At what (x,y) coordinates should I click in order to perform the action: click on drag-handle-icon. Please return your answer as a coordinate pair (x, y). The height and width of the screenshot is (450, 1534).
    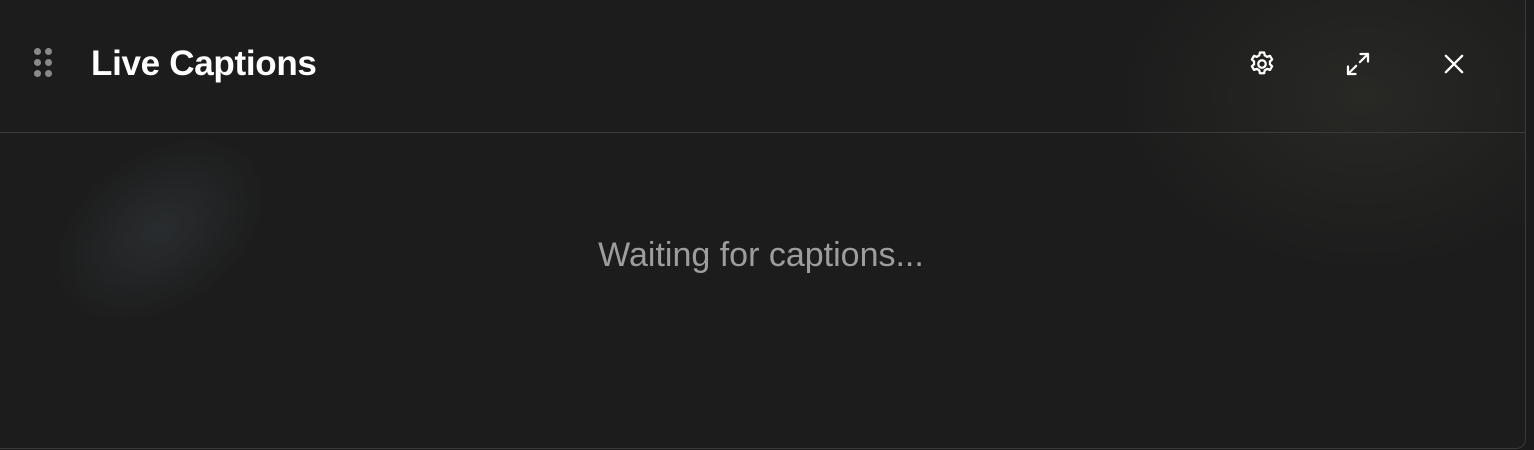
    Looking at the image, I should click on (46, 65).